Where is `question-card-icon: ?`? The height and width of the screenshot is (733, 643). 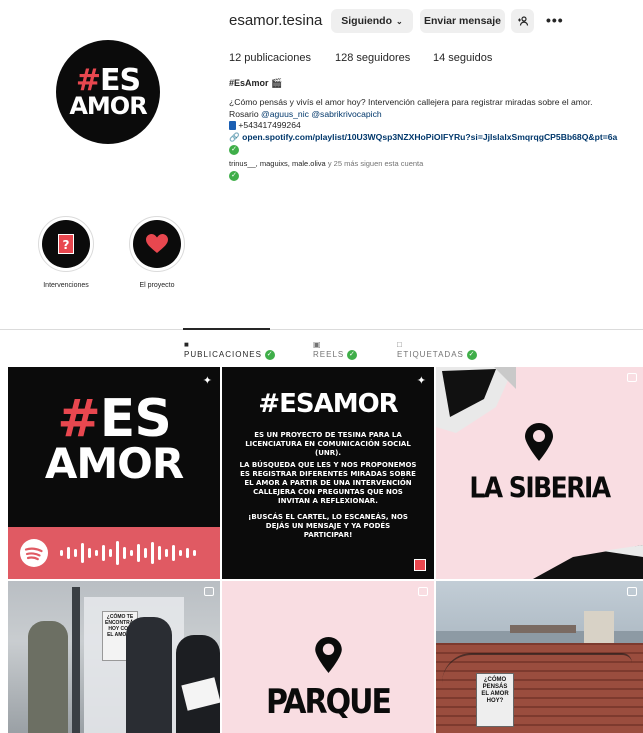
question-card-icon: ? is located at coordinates (66, 244).